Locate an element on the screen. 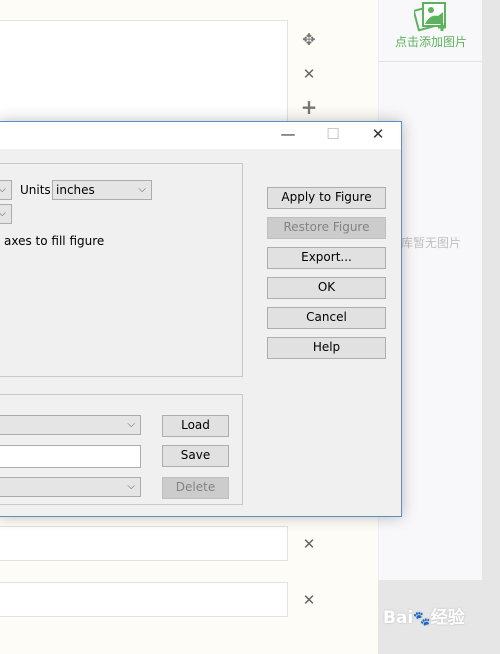 The image size is (500, 654). units-label: Units: is located at coordinates (37, 190).